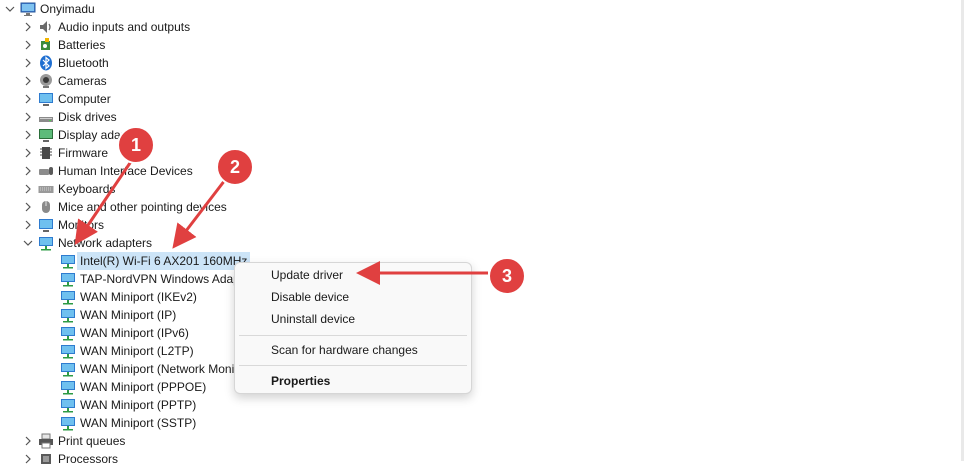  I want to click on printer-icon, so click(46, 441).